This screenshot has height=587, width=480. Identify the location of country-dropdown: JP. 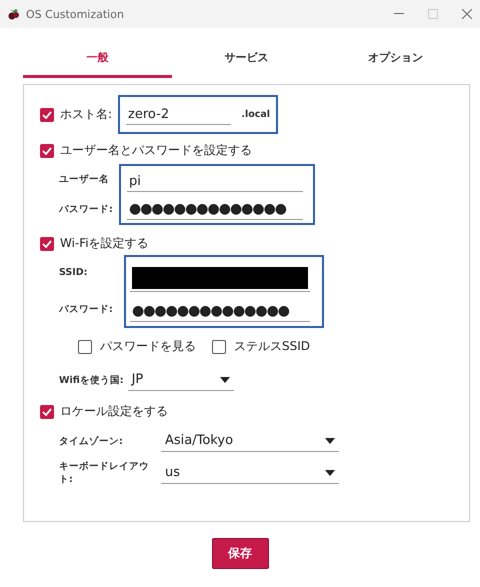
(181, 380).